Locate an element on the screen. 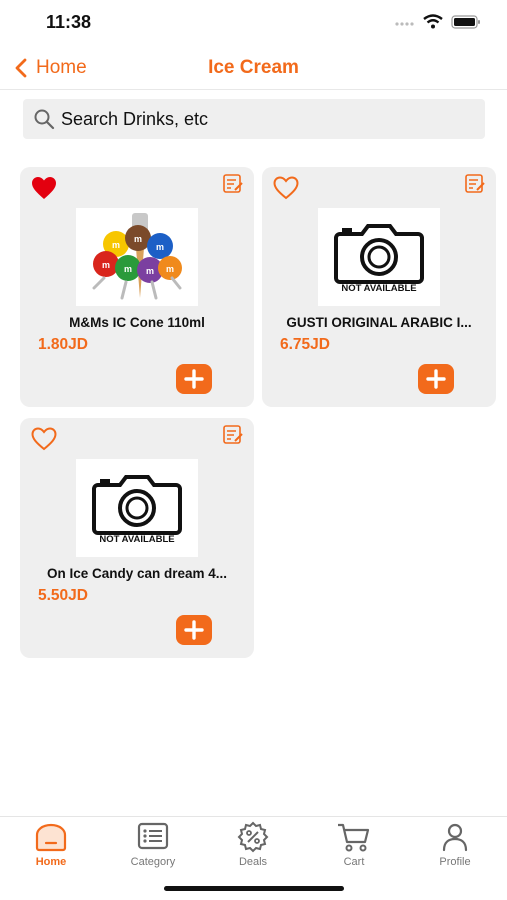 The width and height of the screenshot is (507, 900). status-time: 11:38 is located at coordinates (69, 22).